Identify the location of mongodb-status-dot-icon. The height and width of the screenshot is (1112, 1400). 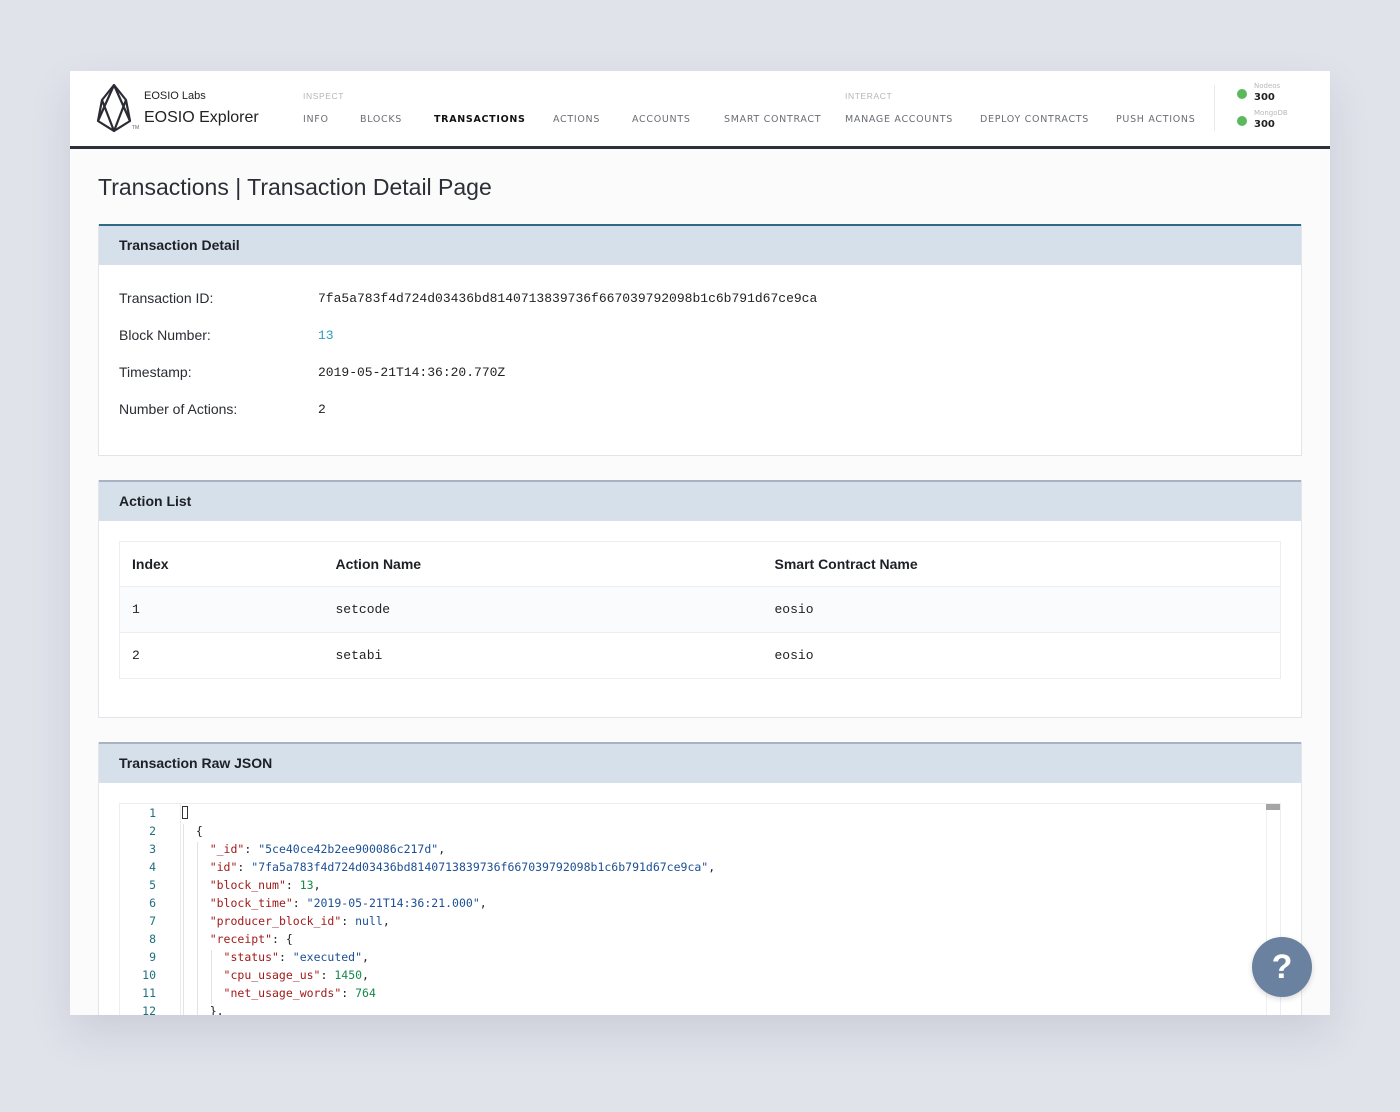
(1242, 121).